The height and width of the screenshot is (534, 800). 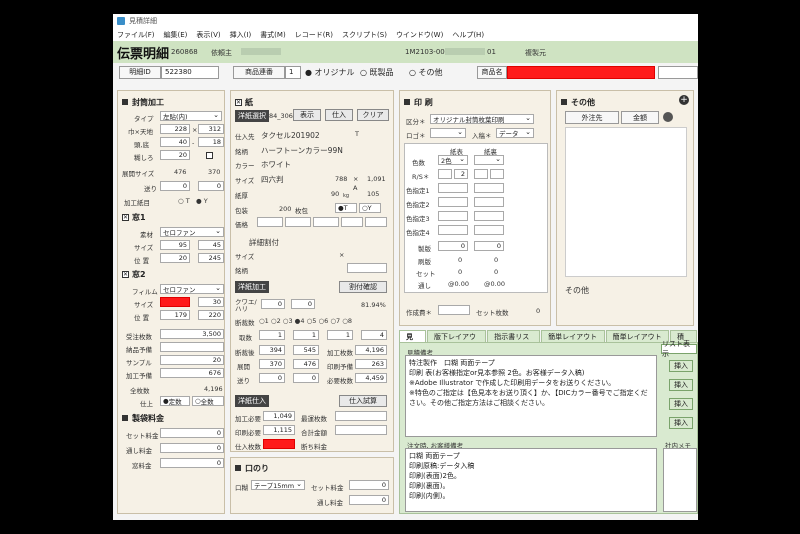 What do you see at coordinates (175, 245) in the screenshot?
I see `w1-size-width: 95` at bounding box center [175, 245].